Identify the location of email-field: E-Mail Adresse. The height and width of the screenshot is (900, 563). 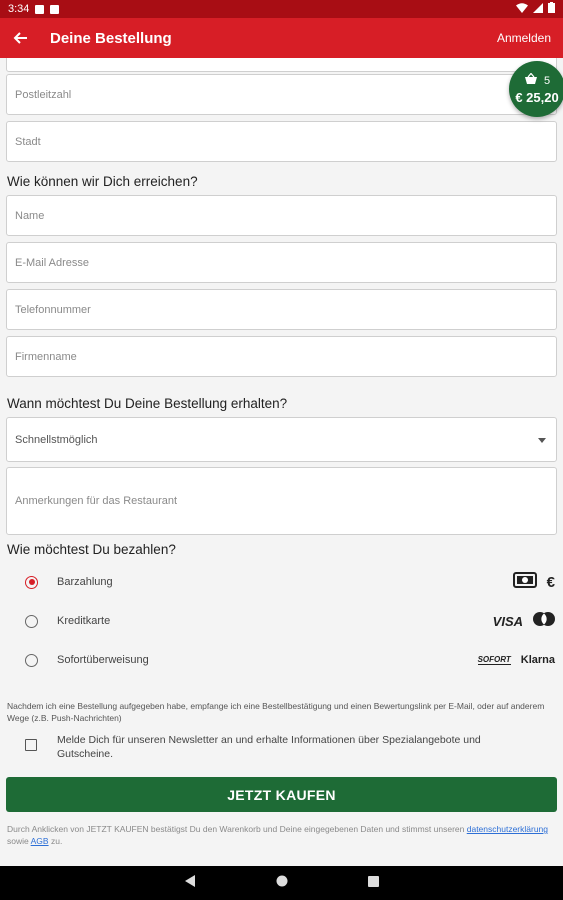
(281, 262).